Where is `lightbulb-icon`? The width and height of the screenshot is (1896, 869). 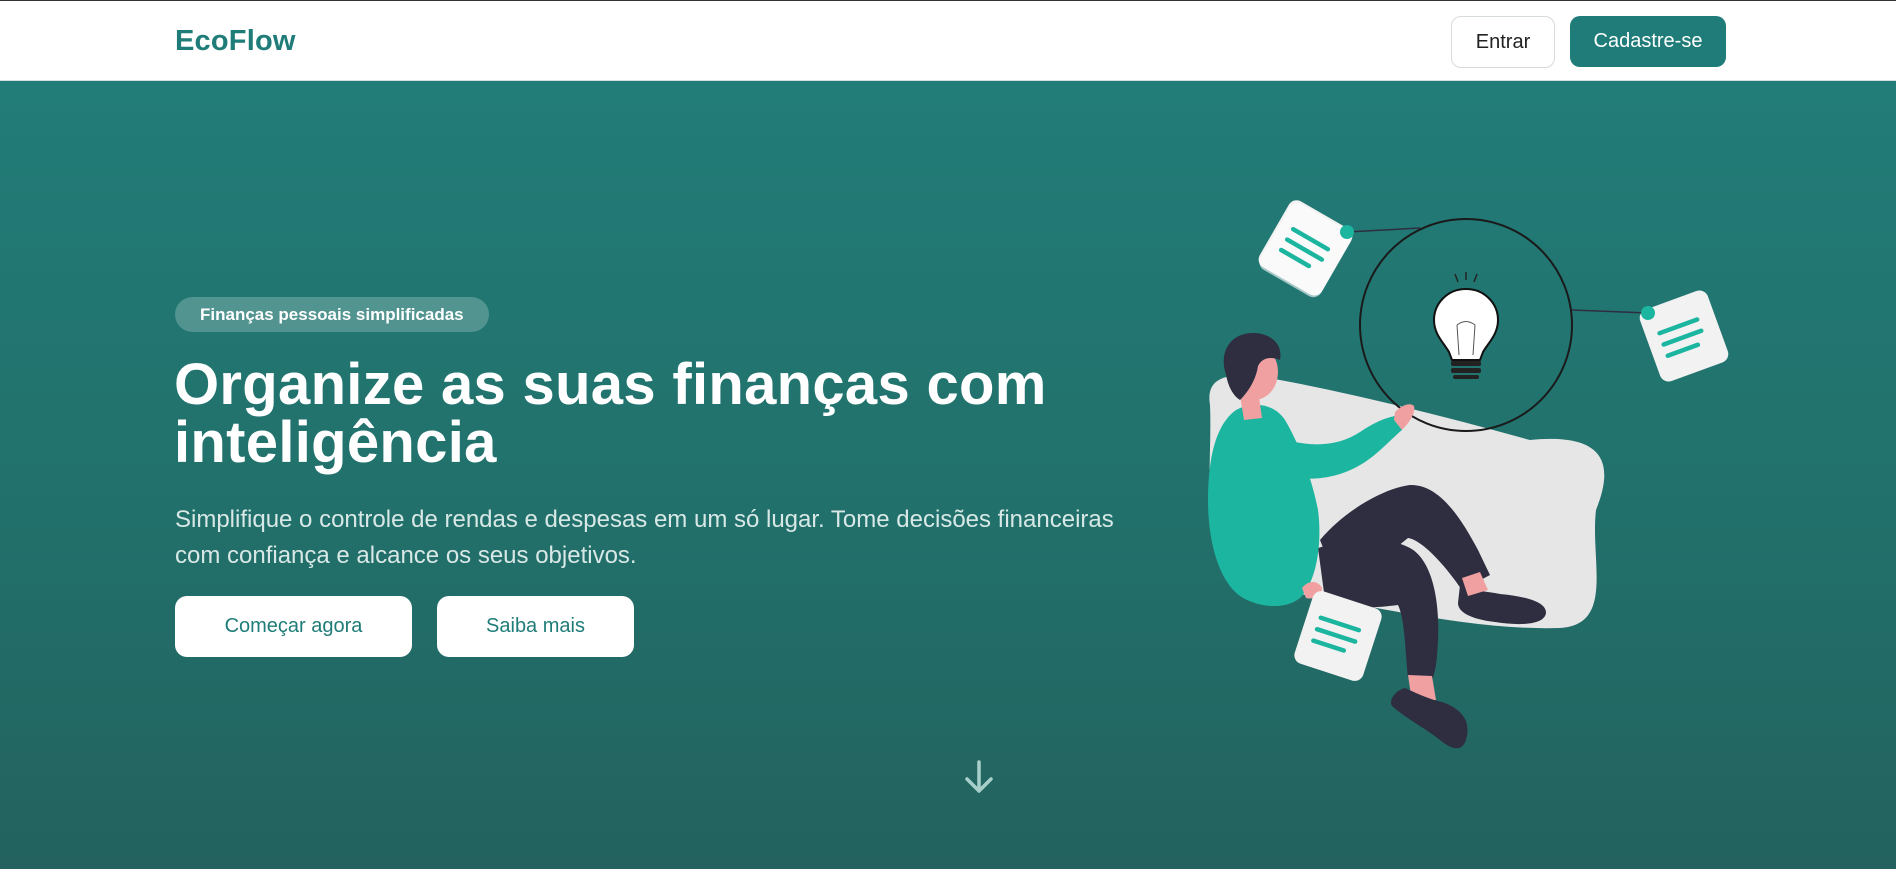 lightbulb-icon is located at coordinates (1466, 325).